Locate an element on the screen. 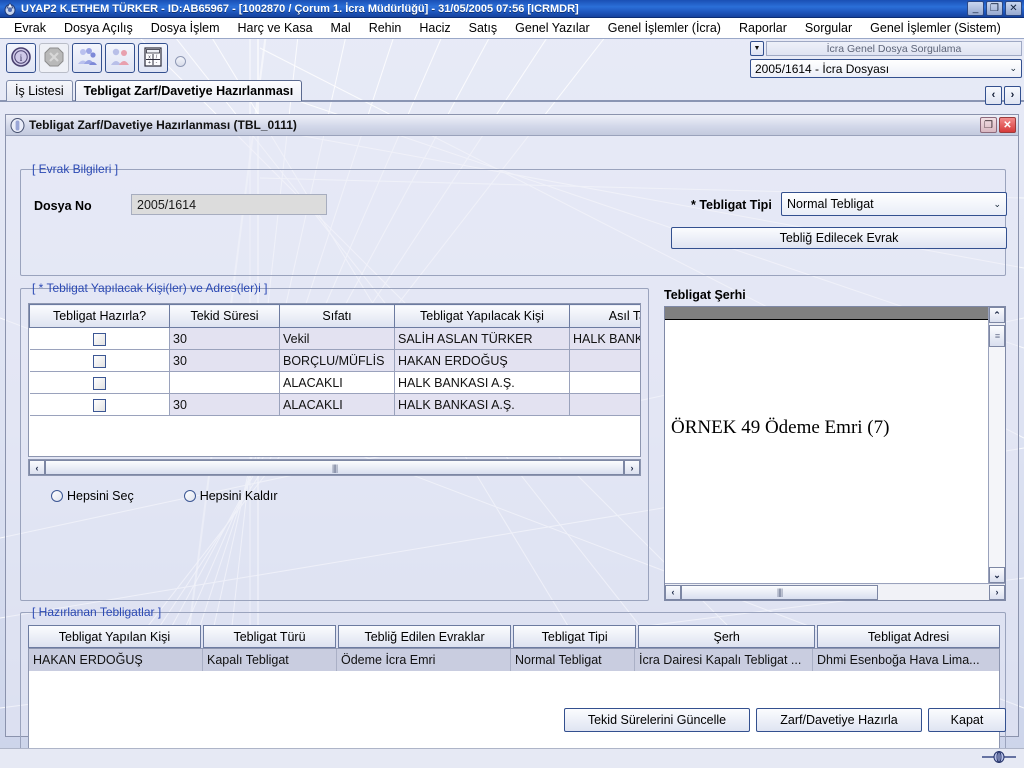 The width and height of the screenshot is (1024, 768). status-led-icon is located at coordinates (180, 61).